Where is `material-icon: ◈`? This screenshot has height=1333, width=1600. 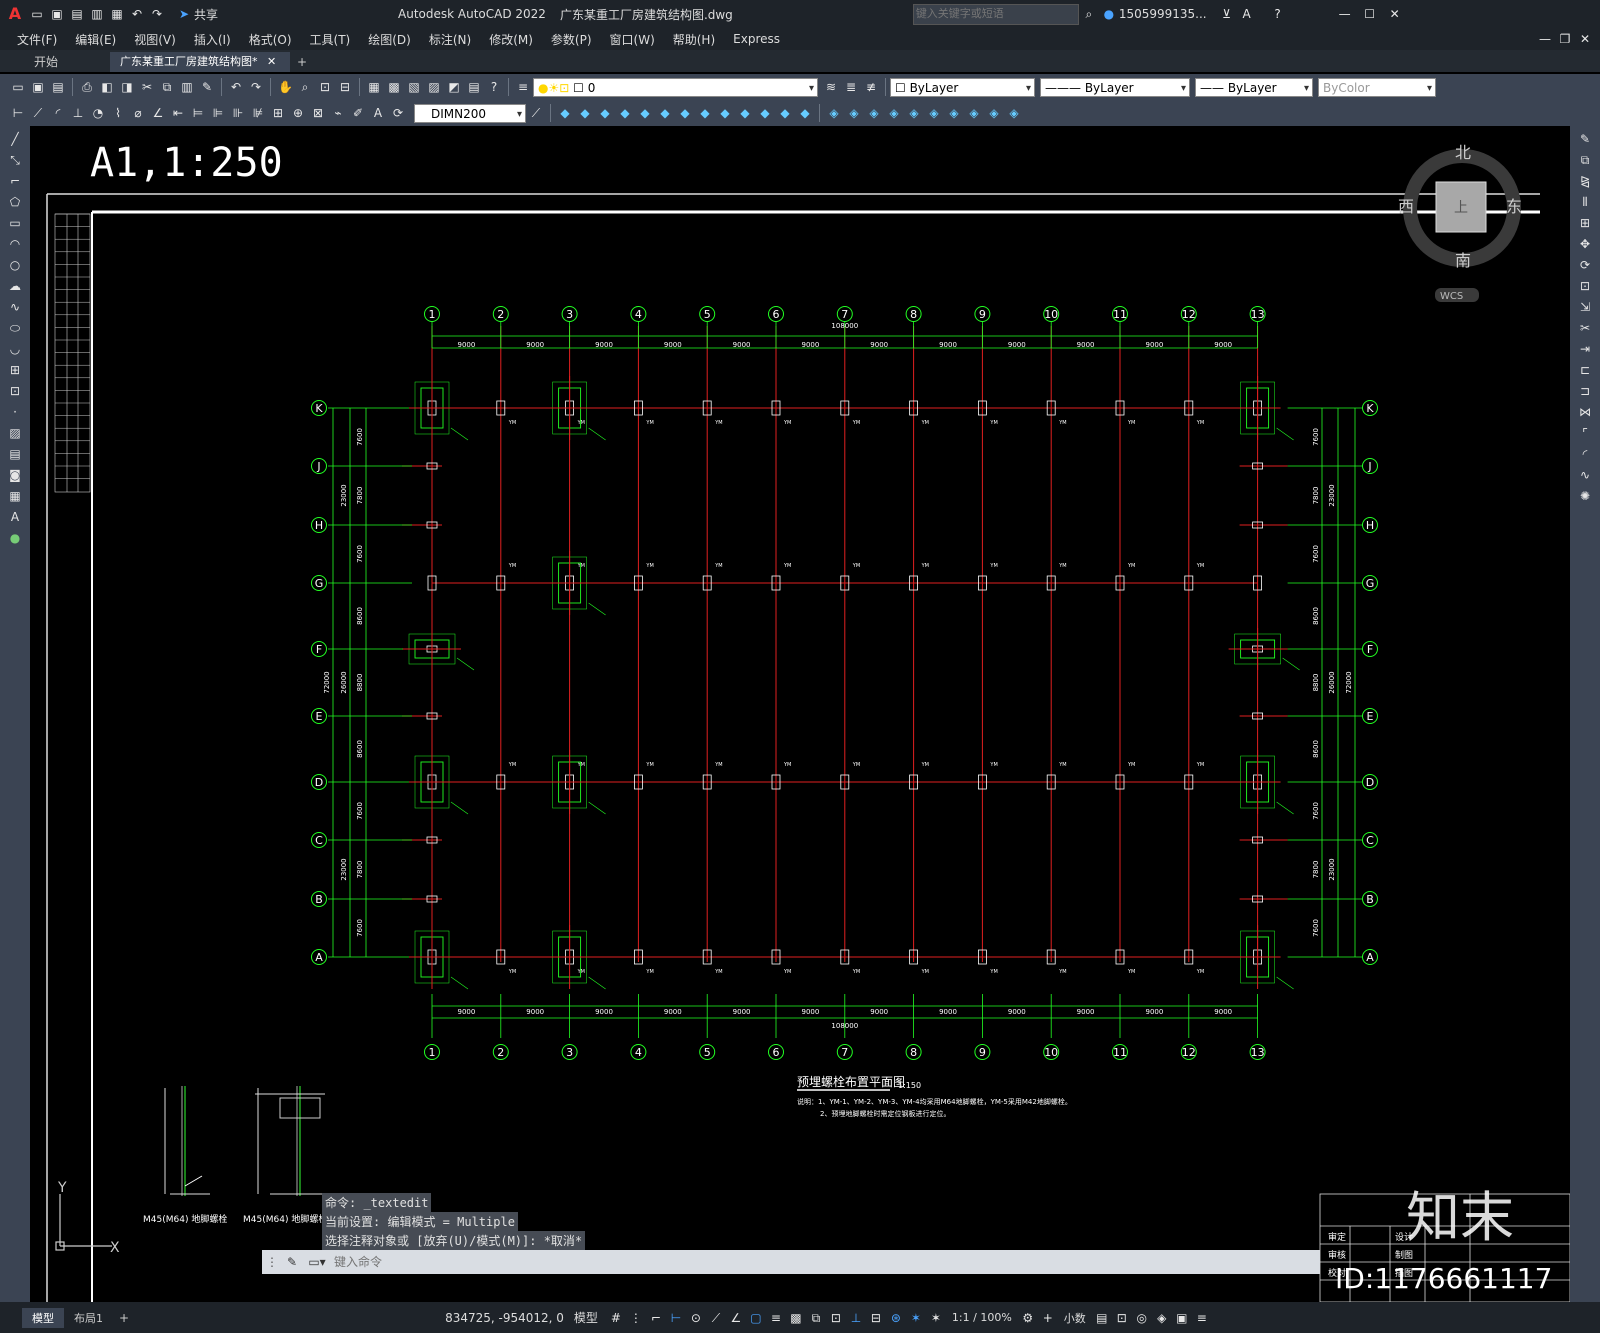
material-icon: ◈ is located at coordinates (894, 113).